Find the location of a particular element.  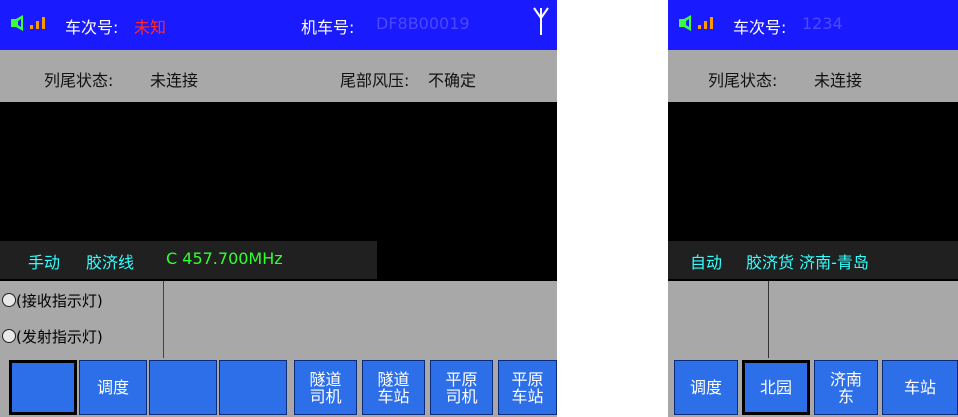

receive-indicator: (接收指示灯) is located at coordinates (81, 301).